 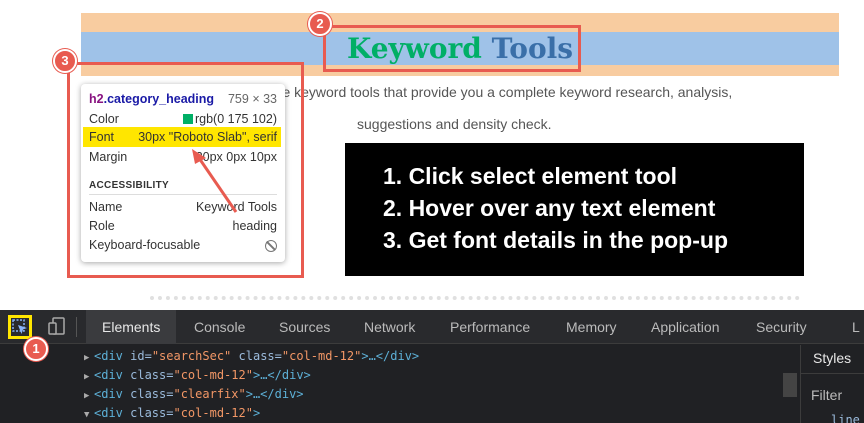 I want to click on device-toolbar-button, so click(x=58, y=327).